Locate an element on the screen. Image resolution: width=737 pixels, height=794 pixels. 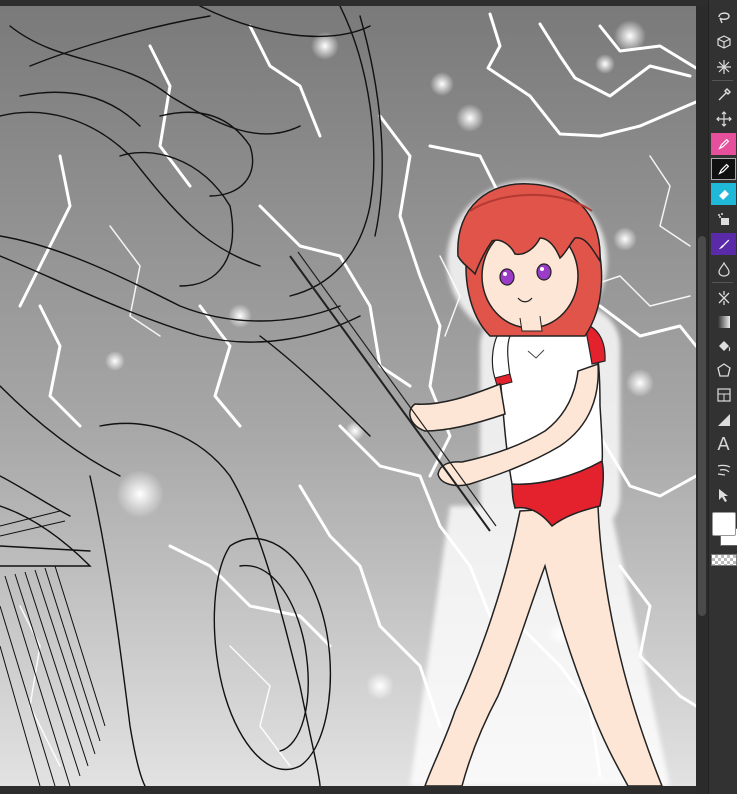
bottom-bar is located at coordinates (348, 790).